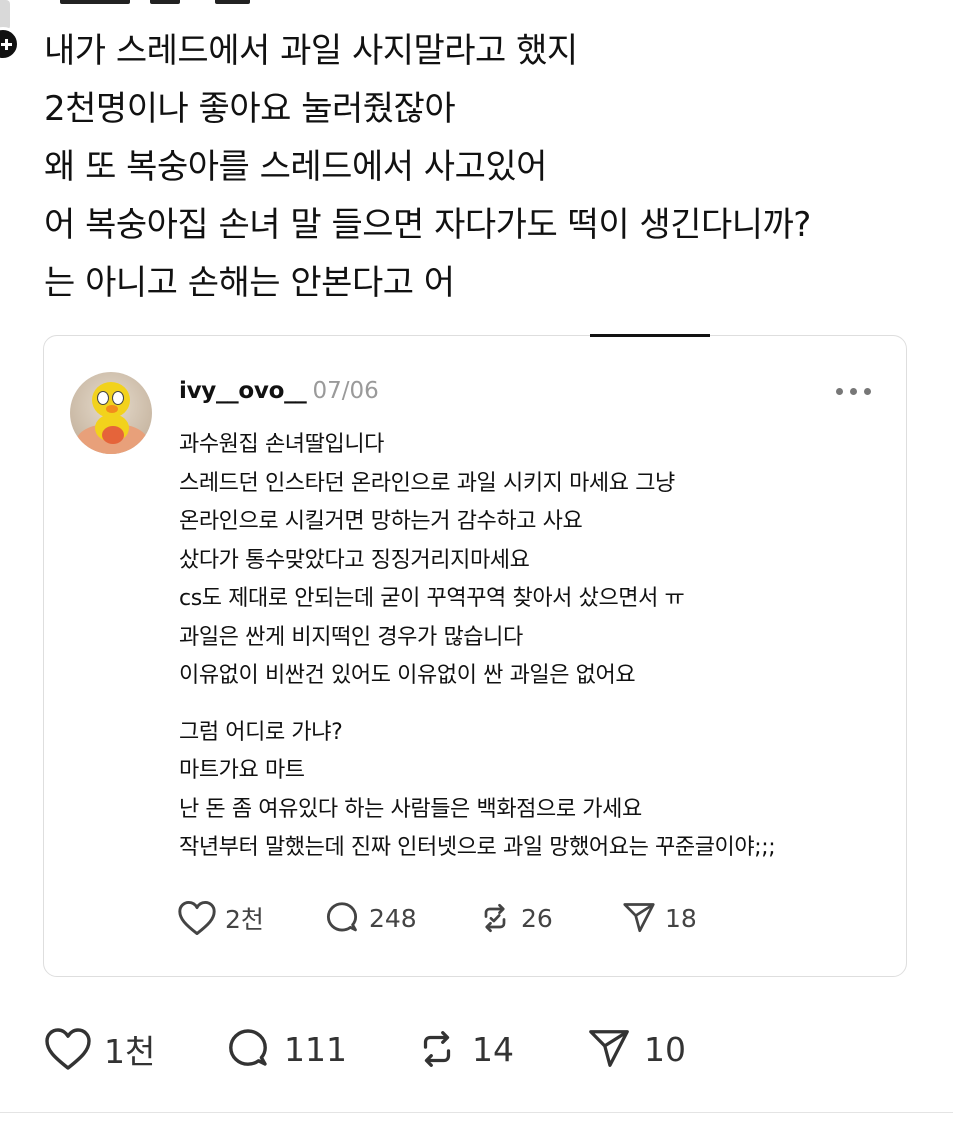  What do you see at coordinates (665, 1049) in the screenshot?
I see `share-count: 10` at bounding box center [665, 1049].